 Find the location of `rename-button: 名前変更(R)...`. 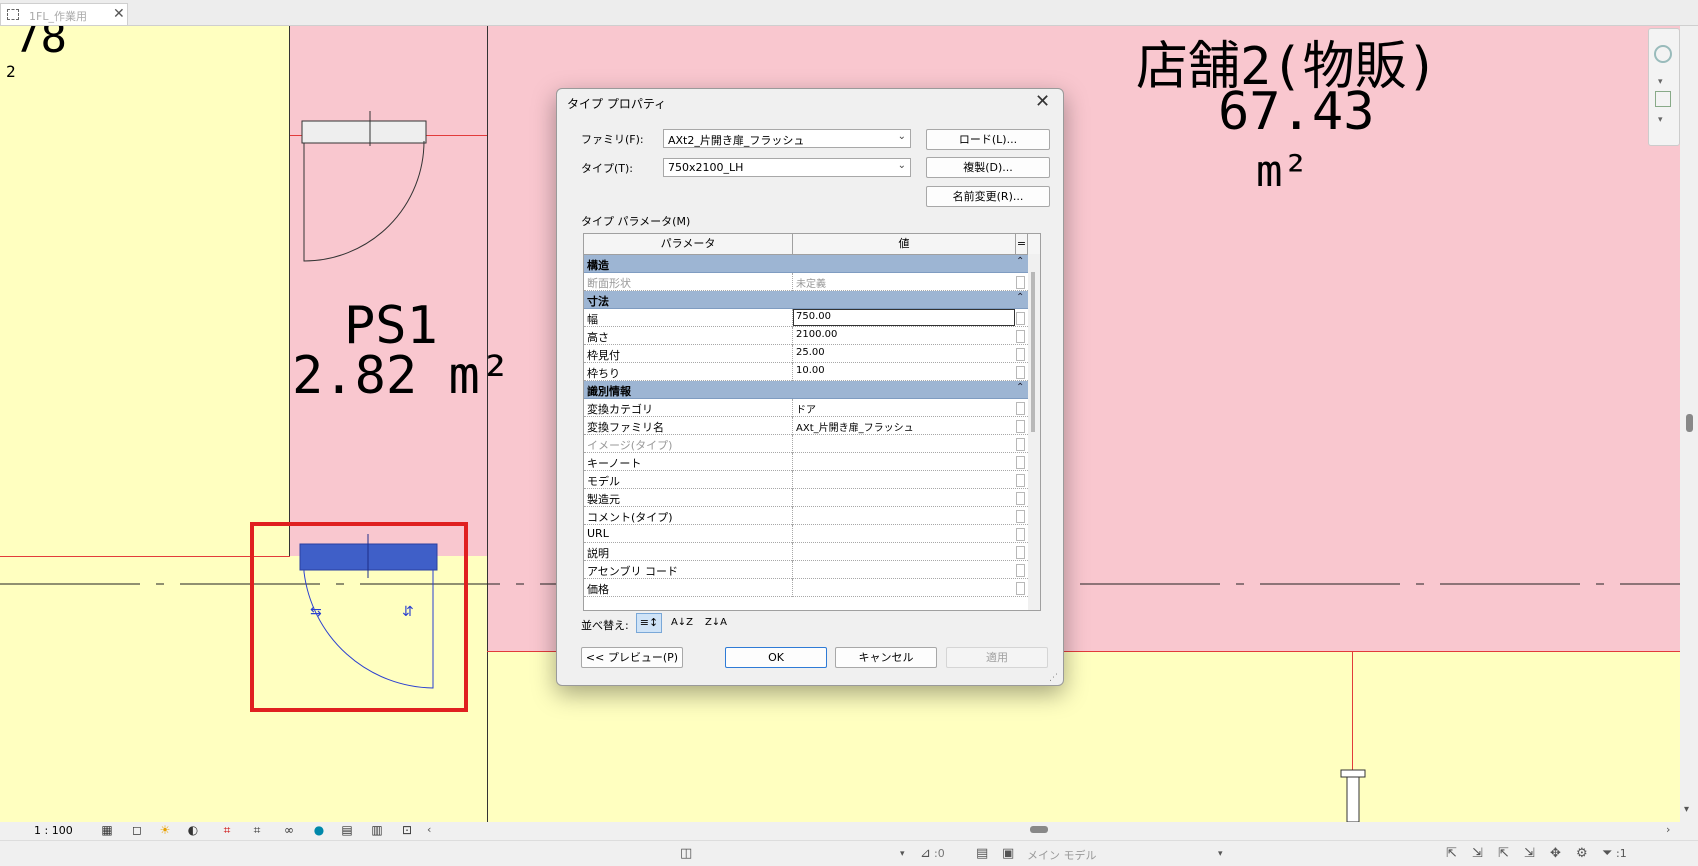

rename-button: 名前変更(R)... is located at coordinates (988, 196).